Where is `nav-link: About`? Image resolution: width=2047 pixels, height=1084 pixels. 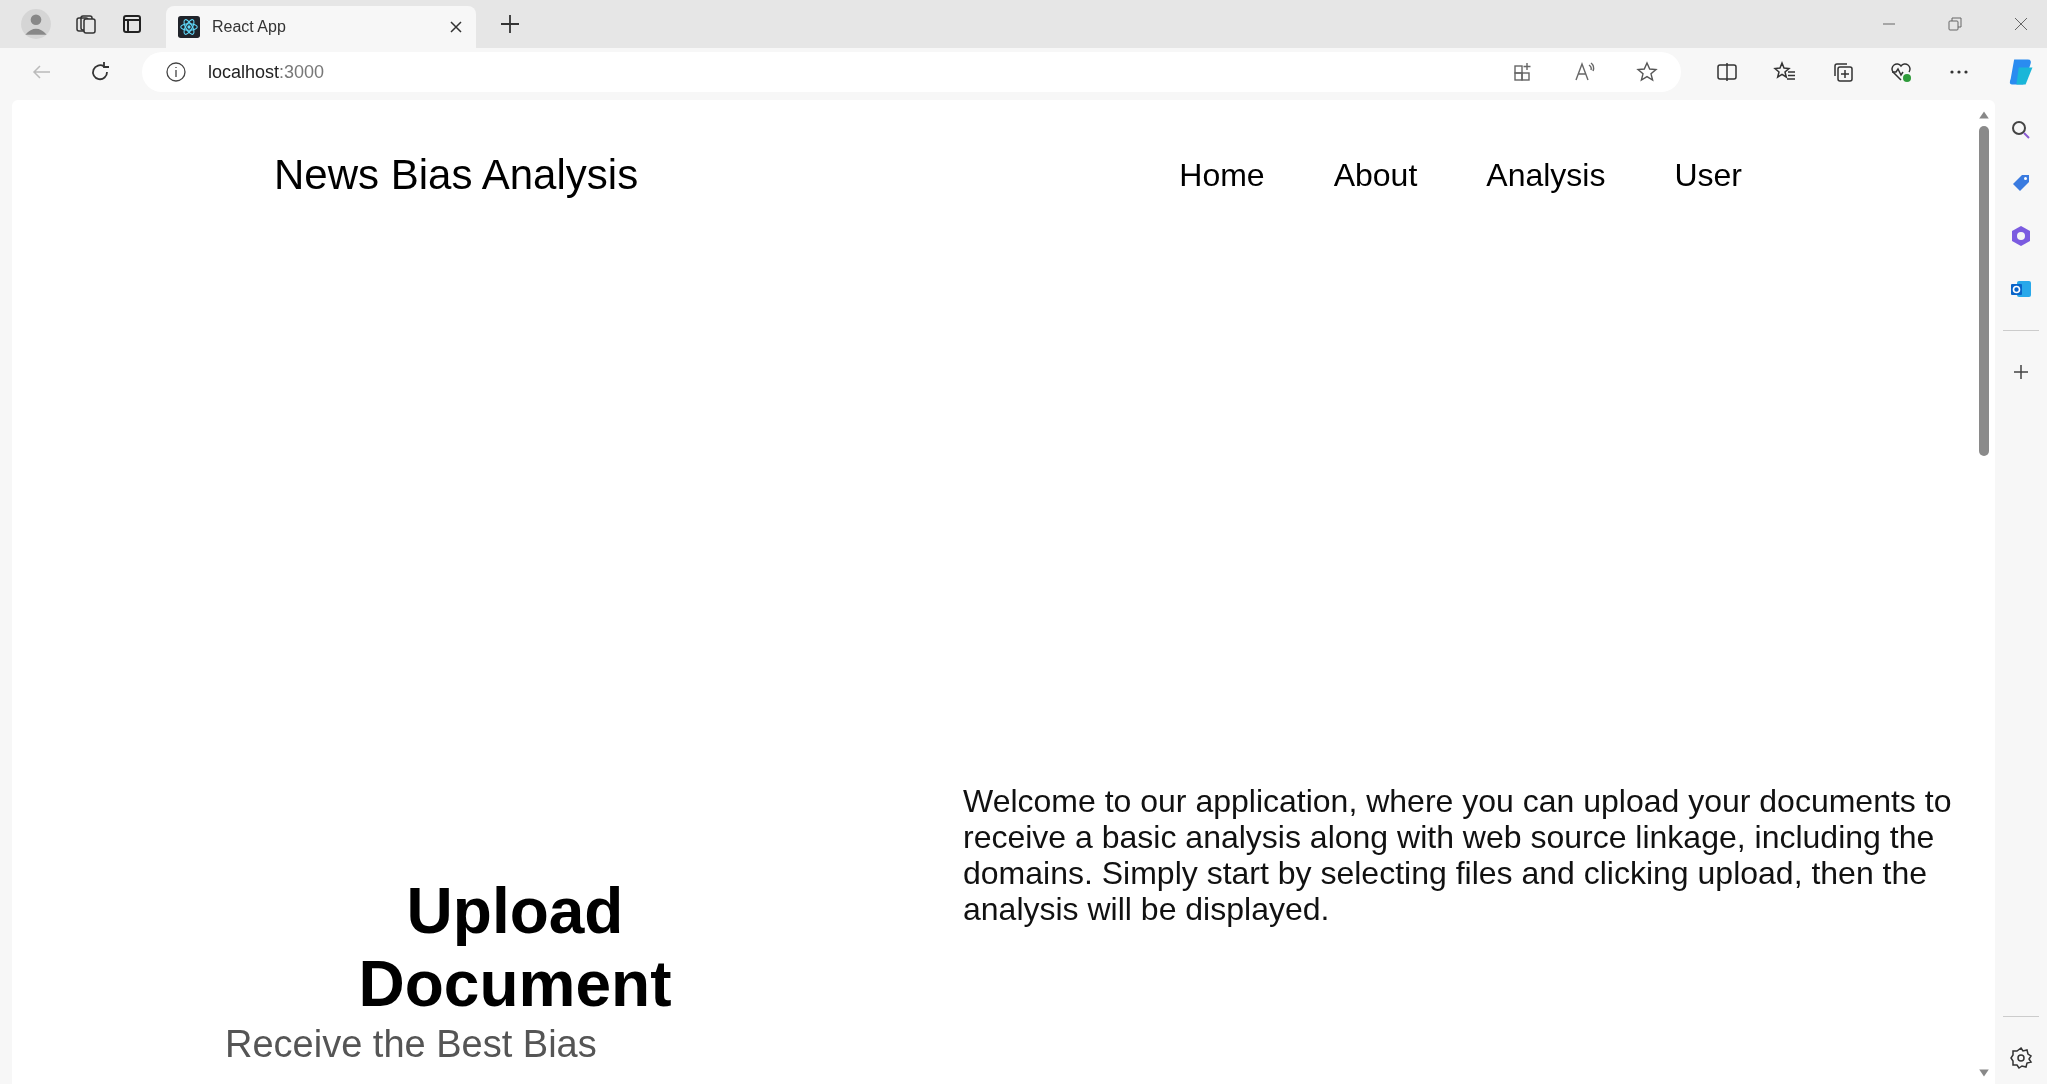 nav-link: About is located at coordinates (1375, 175).